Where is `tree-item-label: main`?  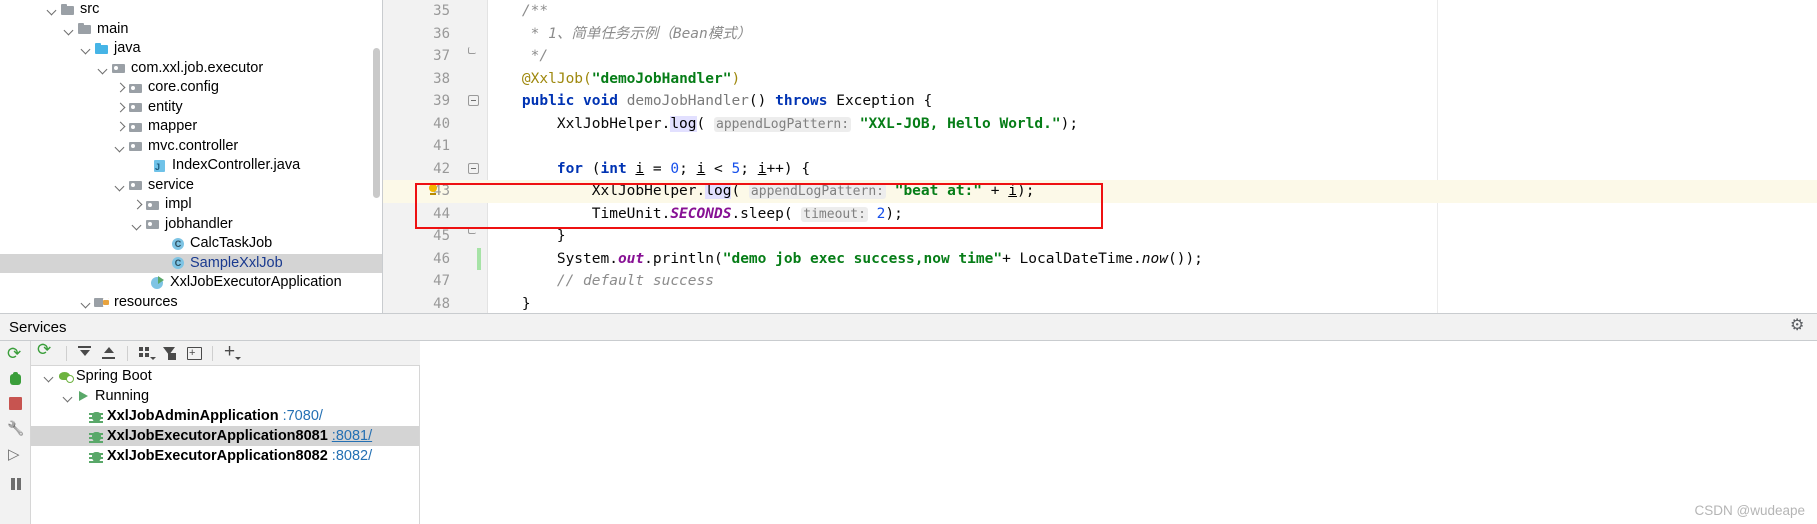 tree-item-label: main is located at coordinates (113, 28).